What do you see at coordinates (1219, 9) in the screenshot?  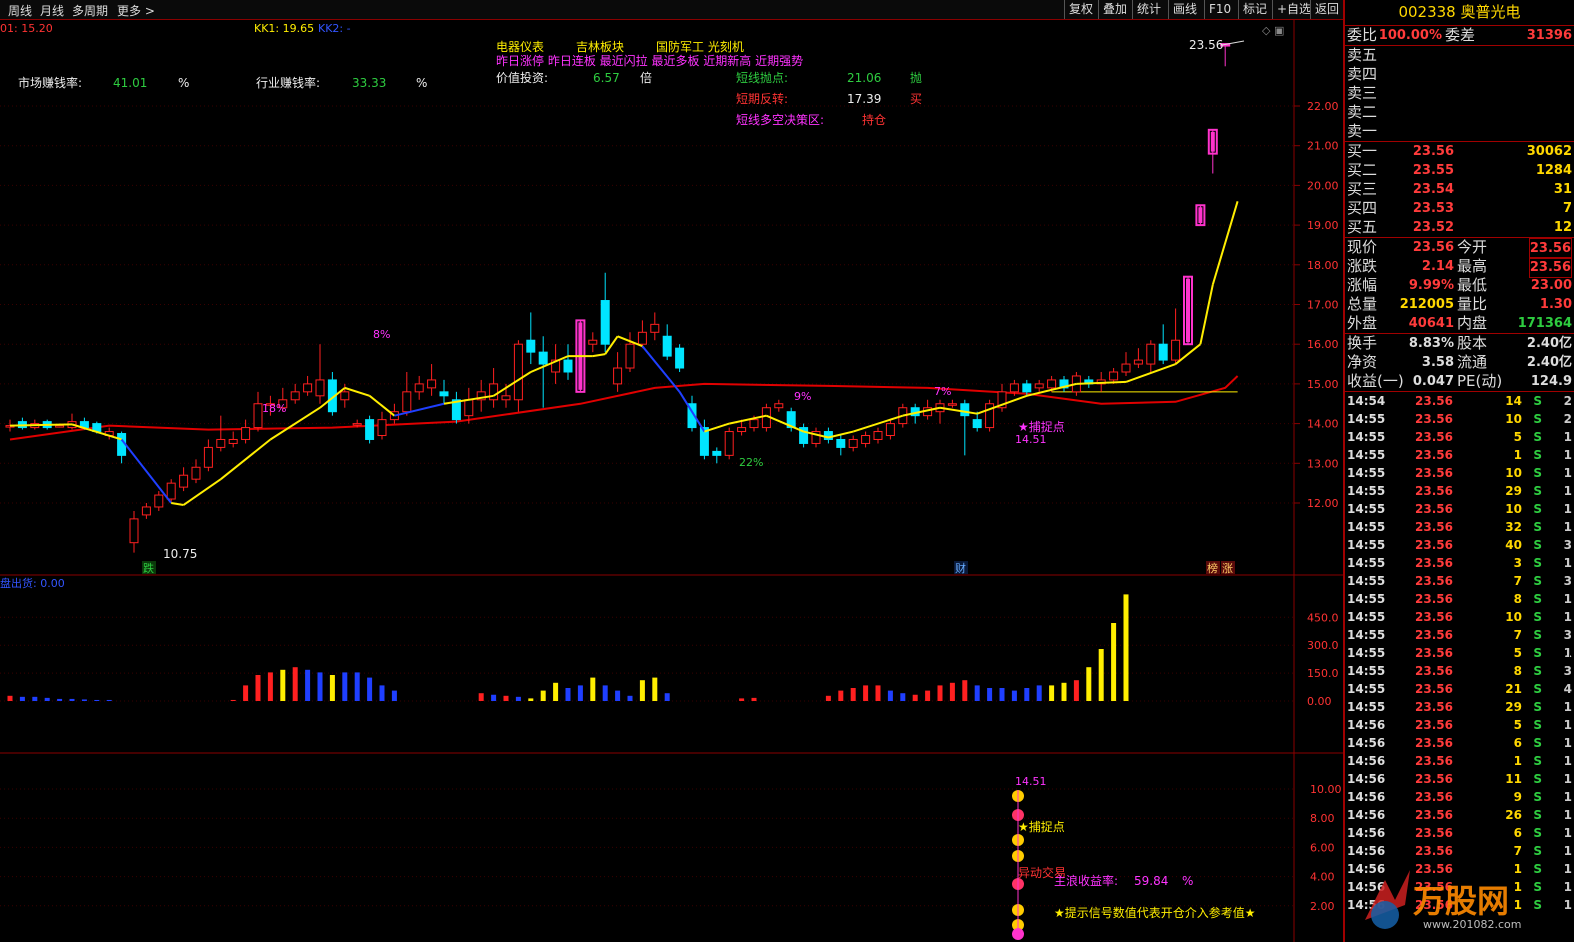 I see `f10-button: F10` at bounding box center [1219, 9].